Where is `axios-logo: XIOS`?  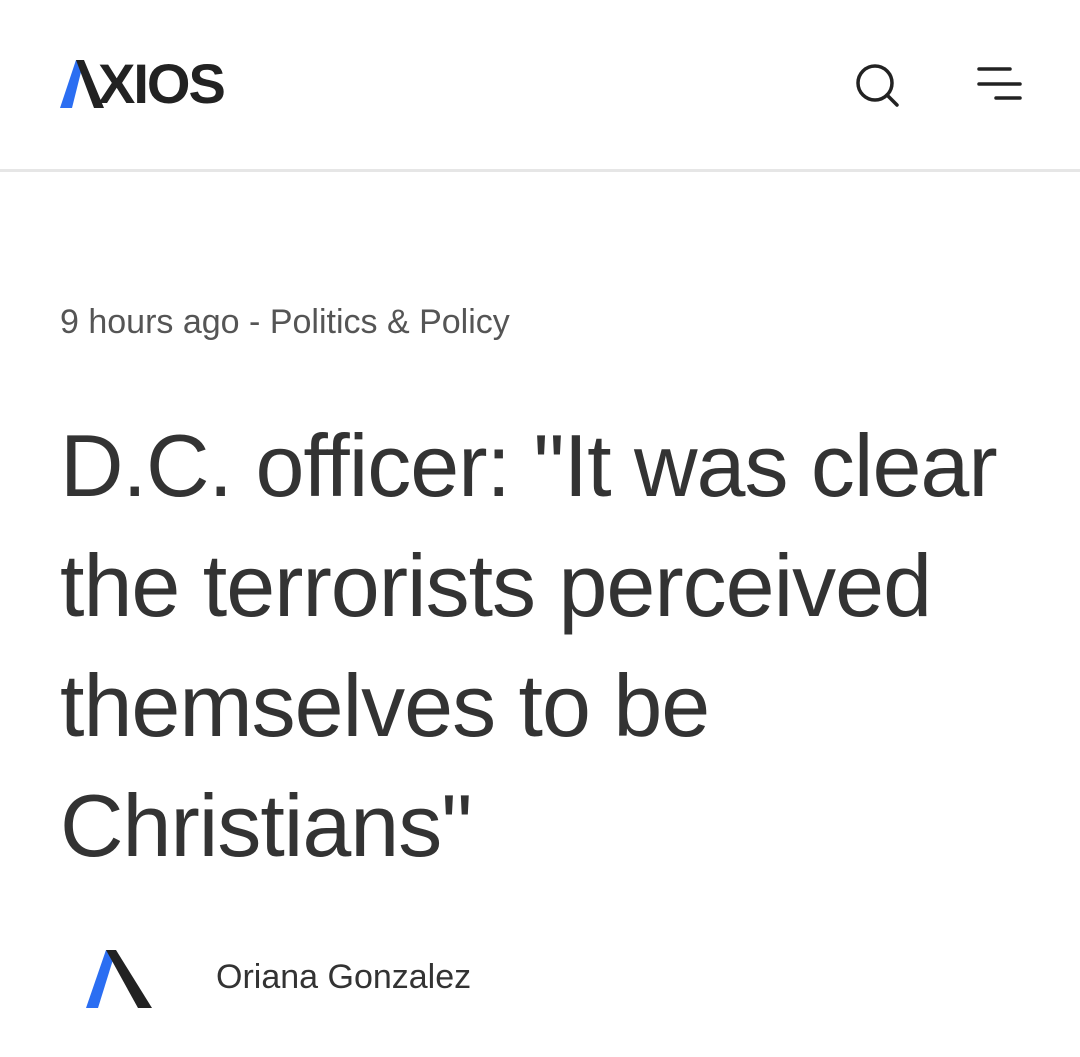 axios-logo: XIOS is located at coordinates (143, 83).